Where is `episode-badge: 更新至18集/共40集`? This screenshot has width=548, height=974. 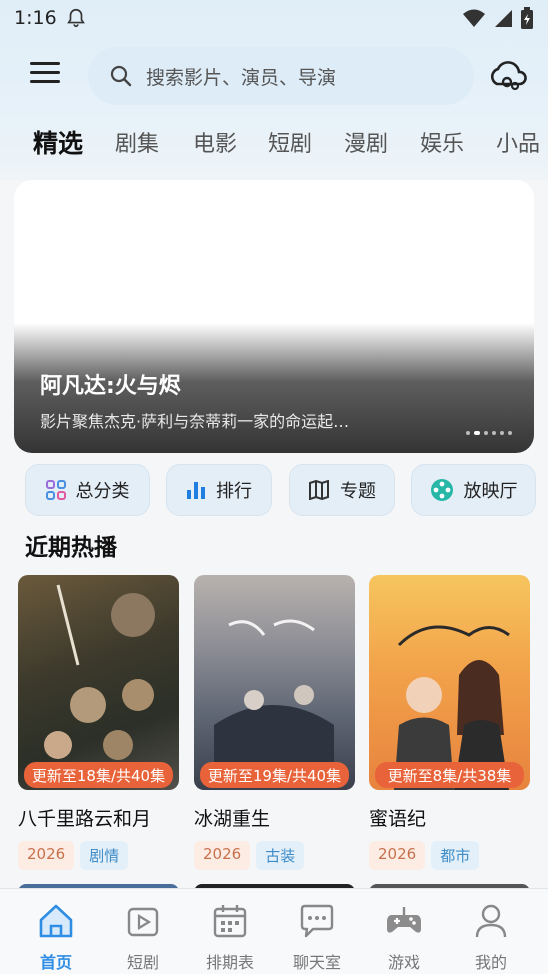 episode-badge: 更新至18集/共40集 is located at coordinates (98, 775).